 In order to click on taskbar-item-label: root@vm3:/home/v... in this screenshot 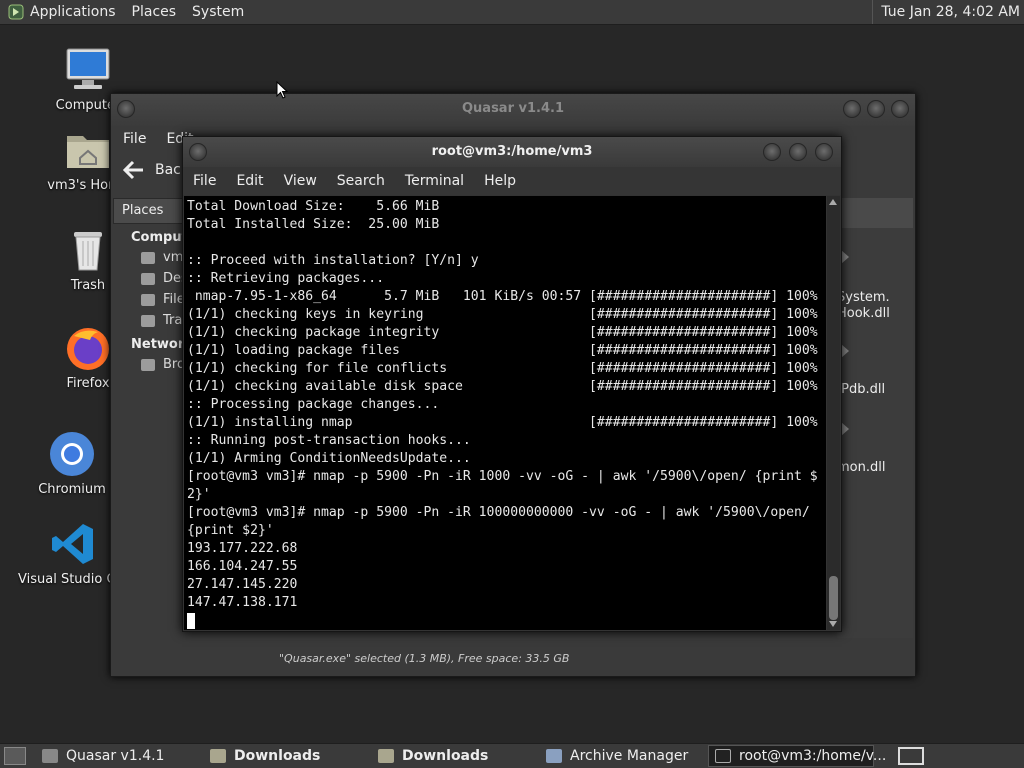, I will do `click(813, 756)`.